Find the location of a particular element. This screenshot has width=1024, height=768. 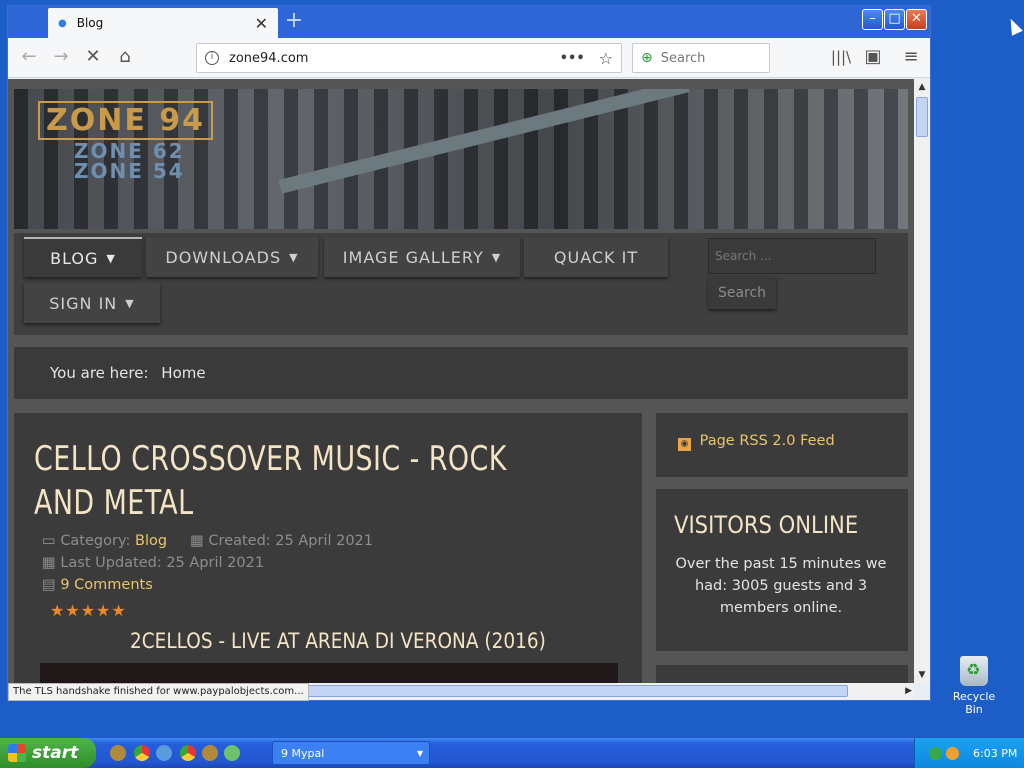

updated-date: Last Updated: 25 April 2021 is located at coordinates (162, 563).